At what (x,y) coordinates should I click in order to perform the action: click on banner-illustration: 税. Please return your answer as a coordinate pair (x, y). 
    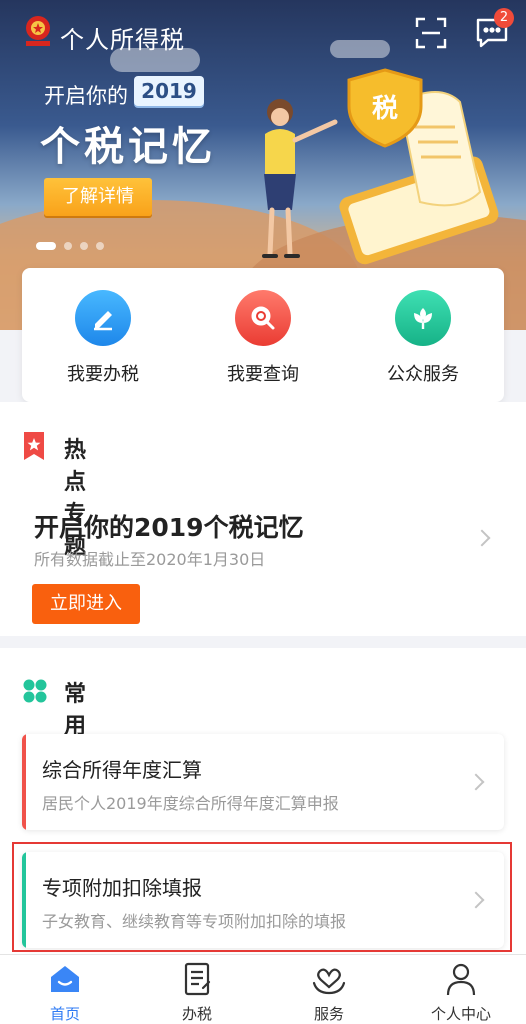
    Looking at the image, I should click on (380, 166).